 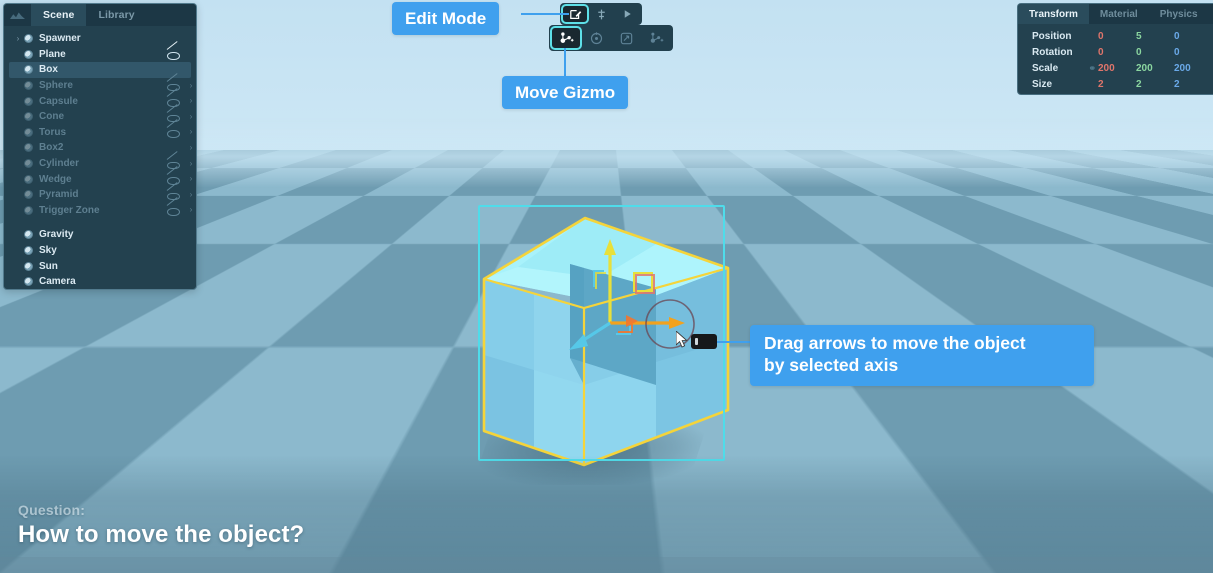 What do you see at coordinates (52, 54) in the screenshot?
I see `scene-item-label: Plane` at bounding box center [52, 54].